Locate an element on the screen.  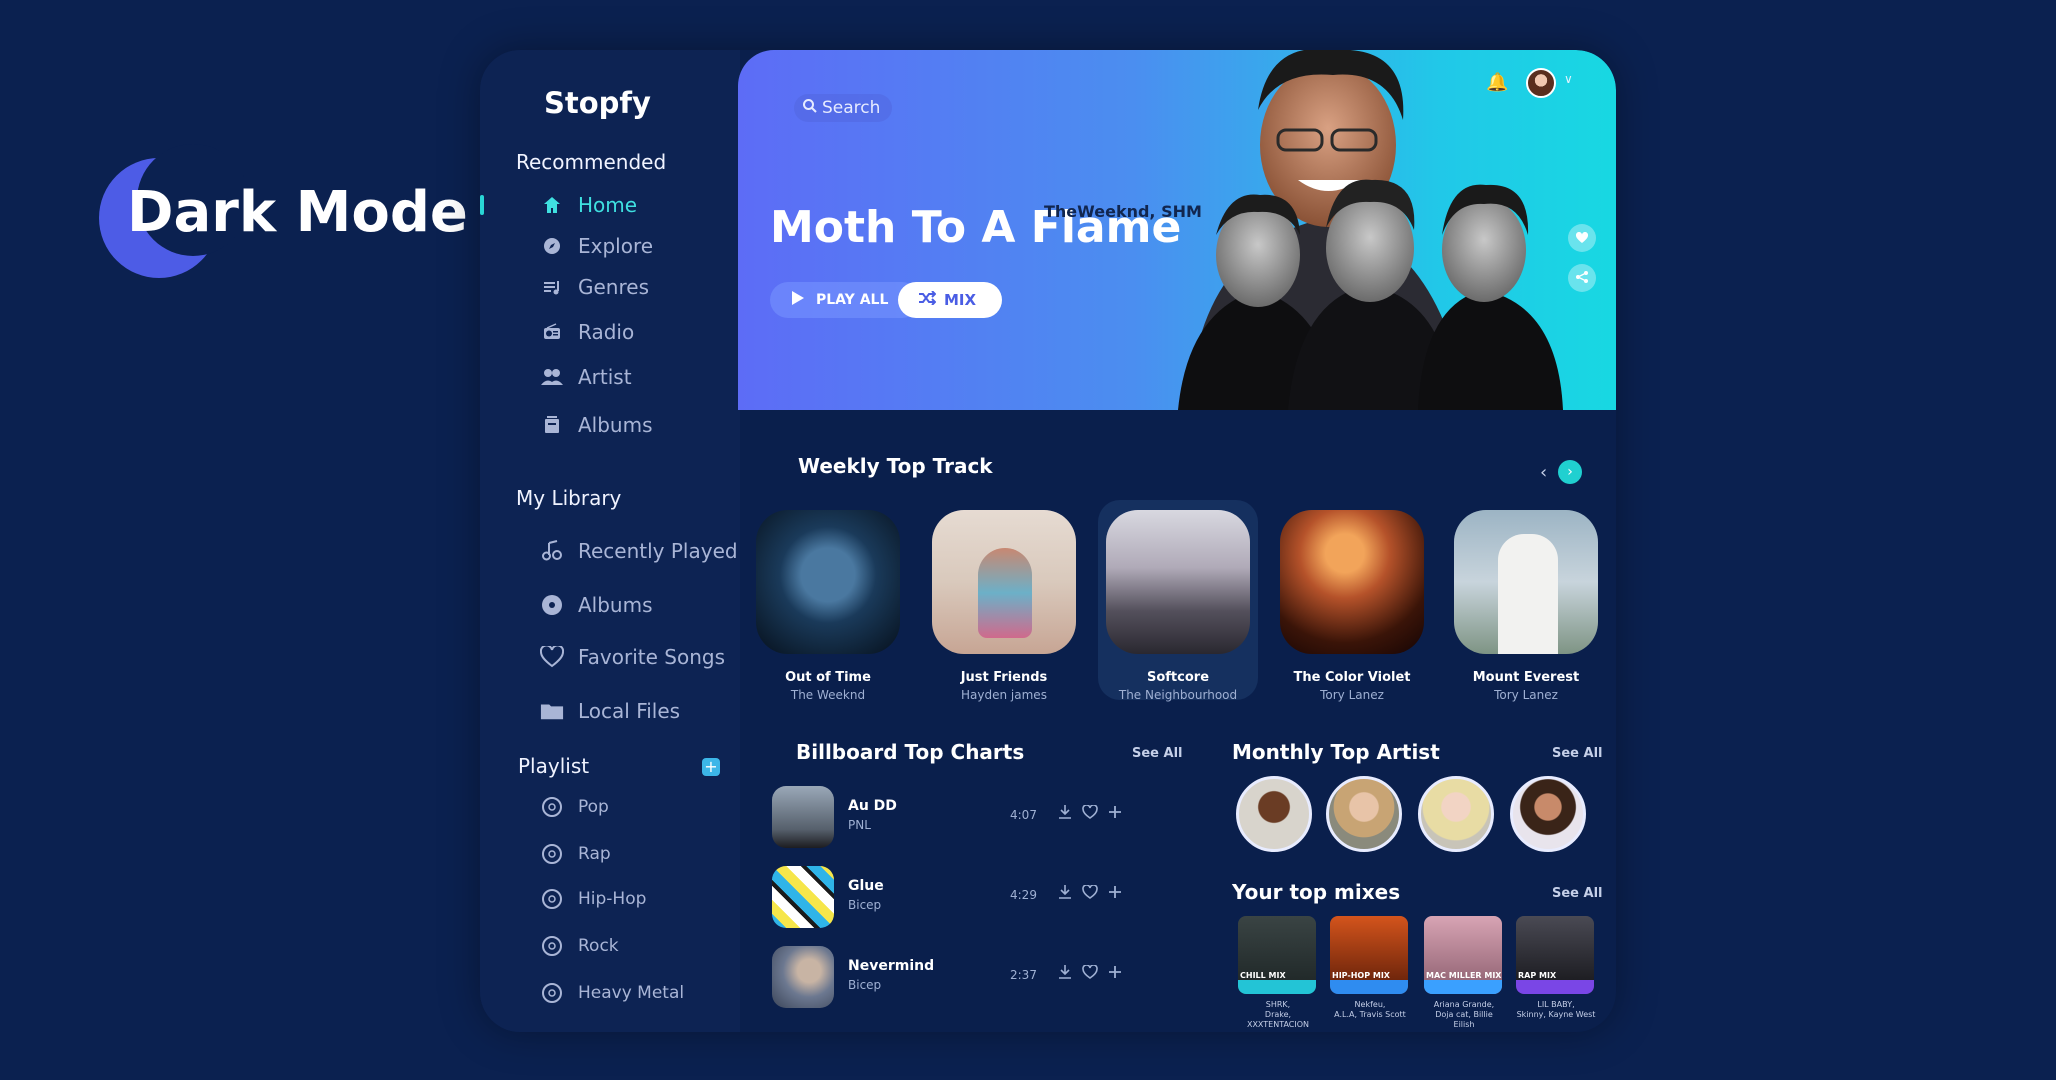
sidebar-item-explore: Explore is located at coordinates (596, 246).